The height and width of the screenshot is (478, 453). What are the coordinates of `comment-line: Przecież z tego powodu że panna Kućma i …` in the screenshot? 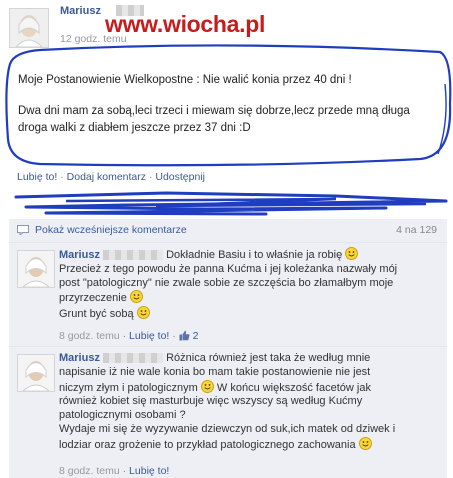 It's located at (228, 268).